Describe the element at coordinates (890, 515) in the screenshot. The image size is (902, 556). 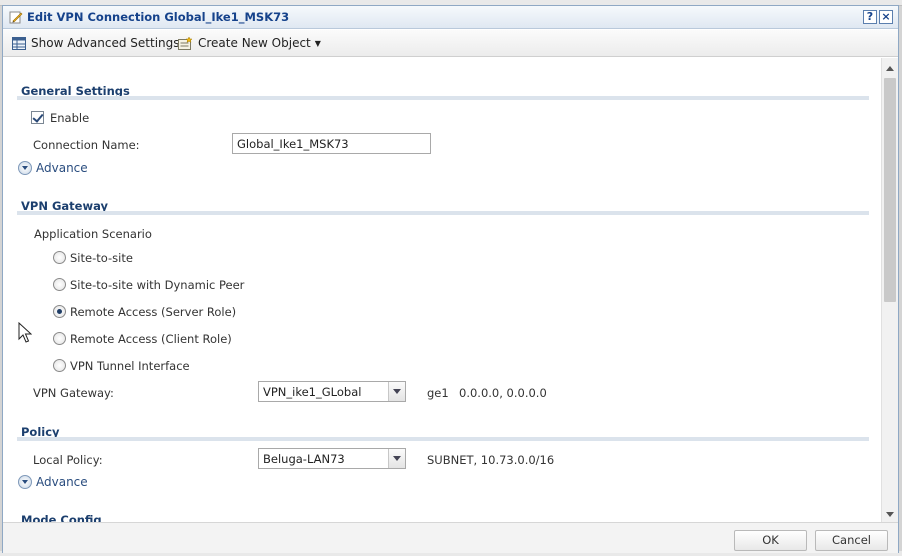
I see `scroll-down-icon` at that location.